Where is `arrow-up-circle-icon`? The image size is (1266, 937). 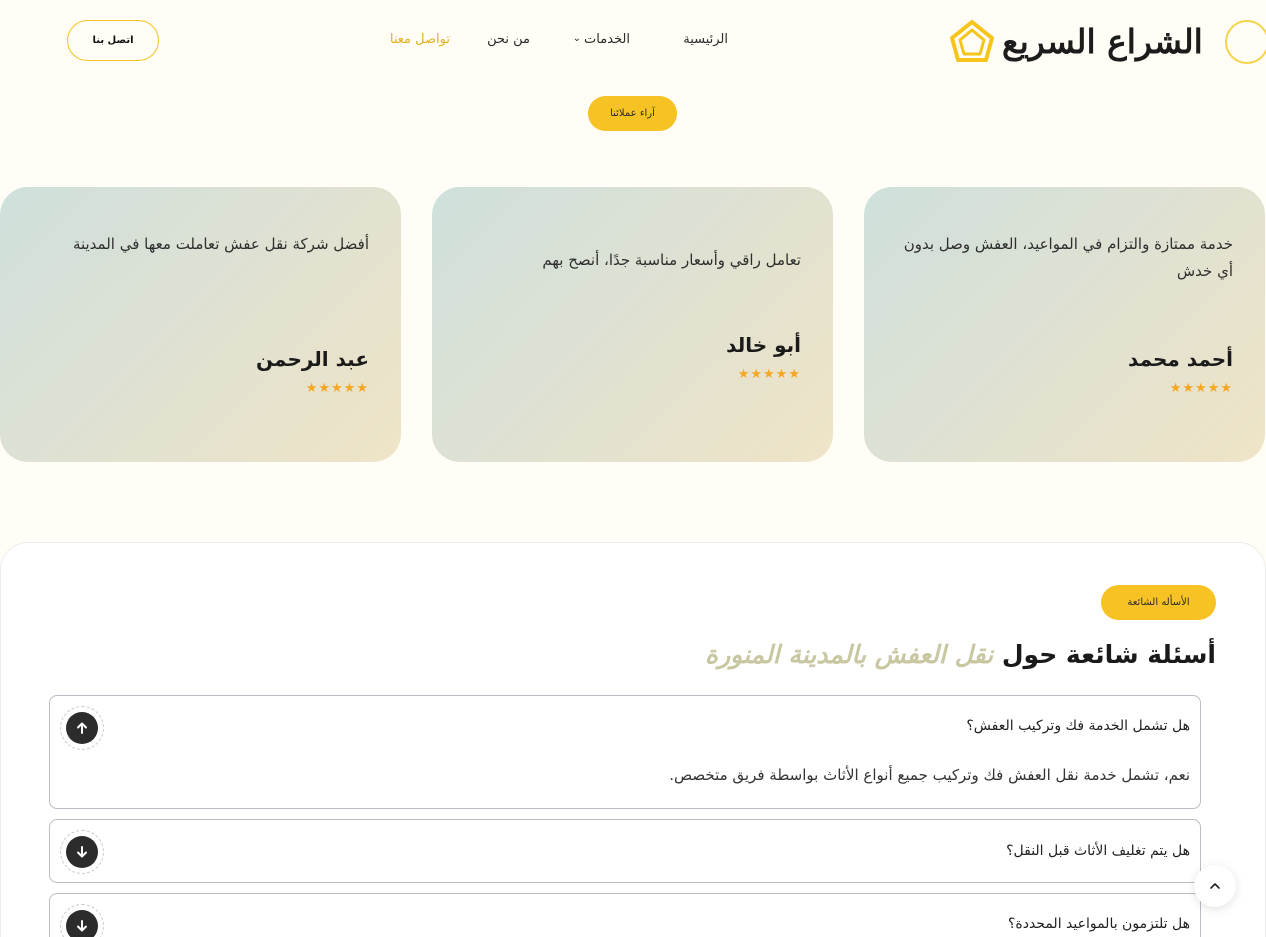 arrow-up-circle-icon is located at coordinates (82, 728).